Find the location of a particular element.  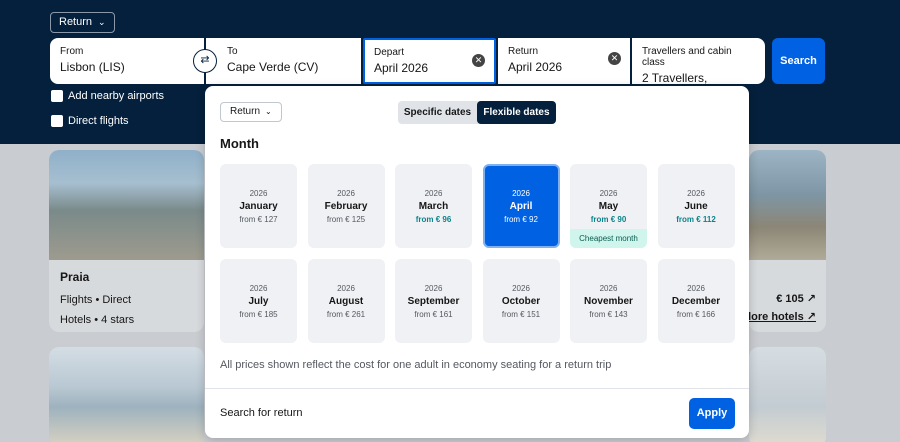

nearby-airports-checkbox: Add nearby airports is located at coordinates (107, 97).